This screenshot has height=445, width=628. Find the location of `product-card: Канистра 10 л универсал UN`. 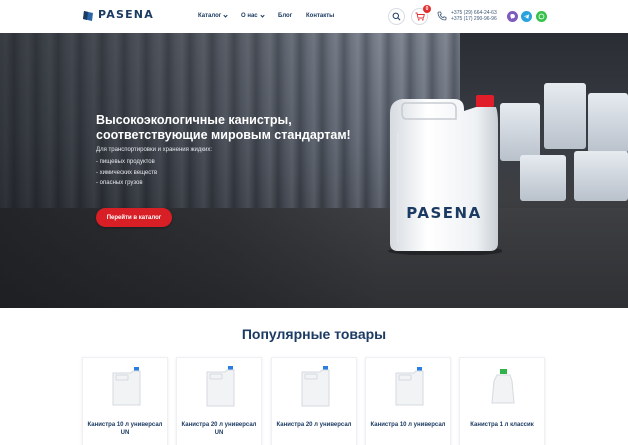

product-card: Канистра 10 л универсал UN is located at coordinates (125, 401).